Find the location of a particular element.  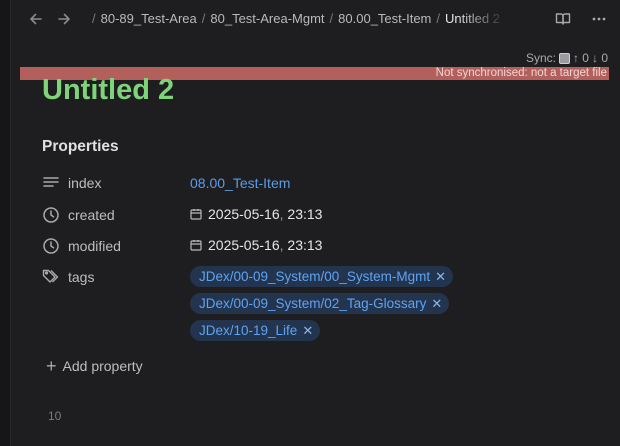

property-row-modified: modified 2025-05-16, 23:13 is located at coordinates (322, 247).